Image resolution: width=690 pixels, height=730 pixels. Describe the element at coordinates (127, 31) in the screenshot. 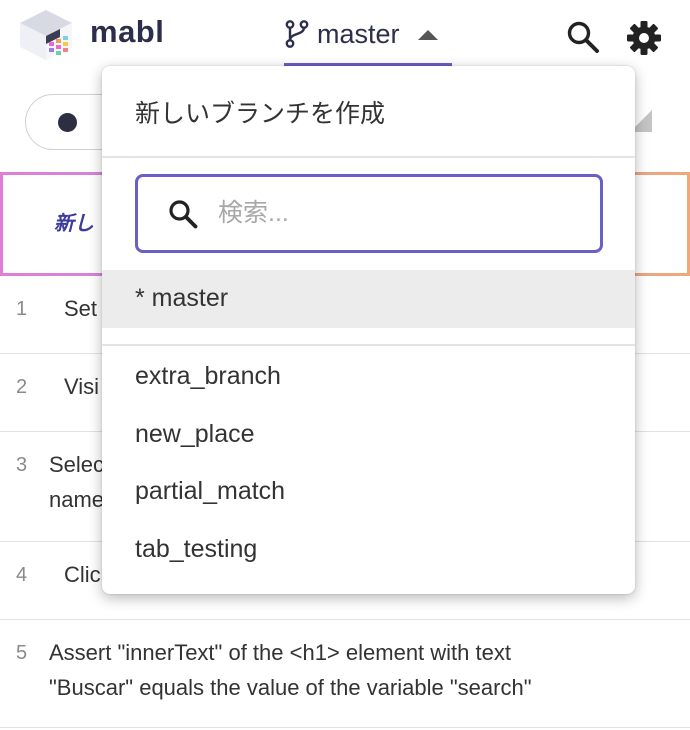

I see `brand-name: mabl` at that location.